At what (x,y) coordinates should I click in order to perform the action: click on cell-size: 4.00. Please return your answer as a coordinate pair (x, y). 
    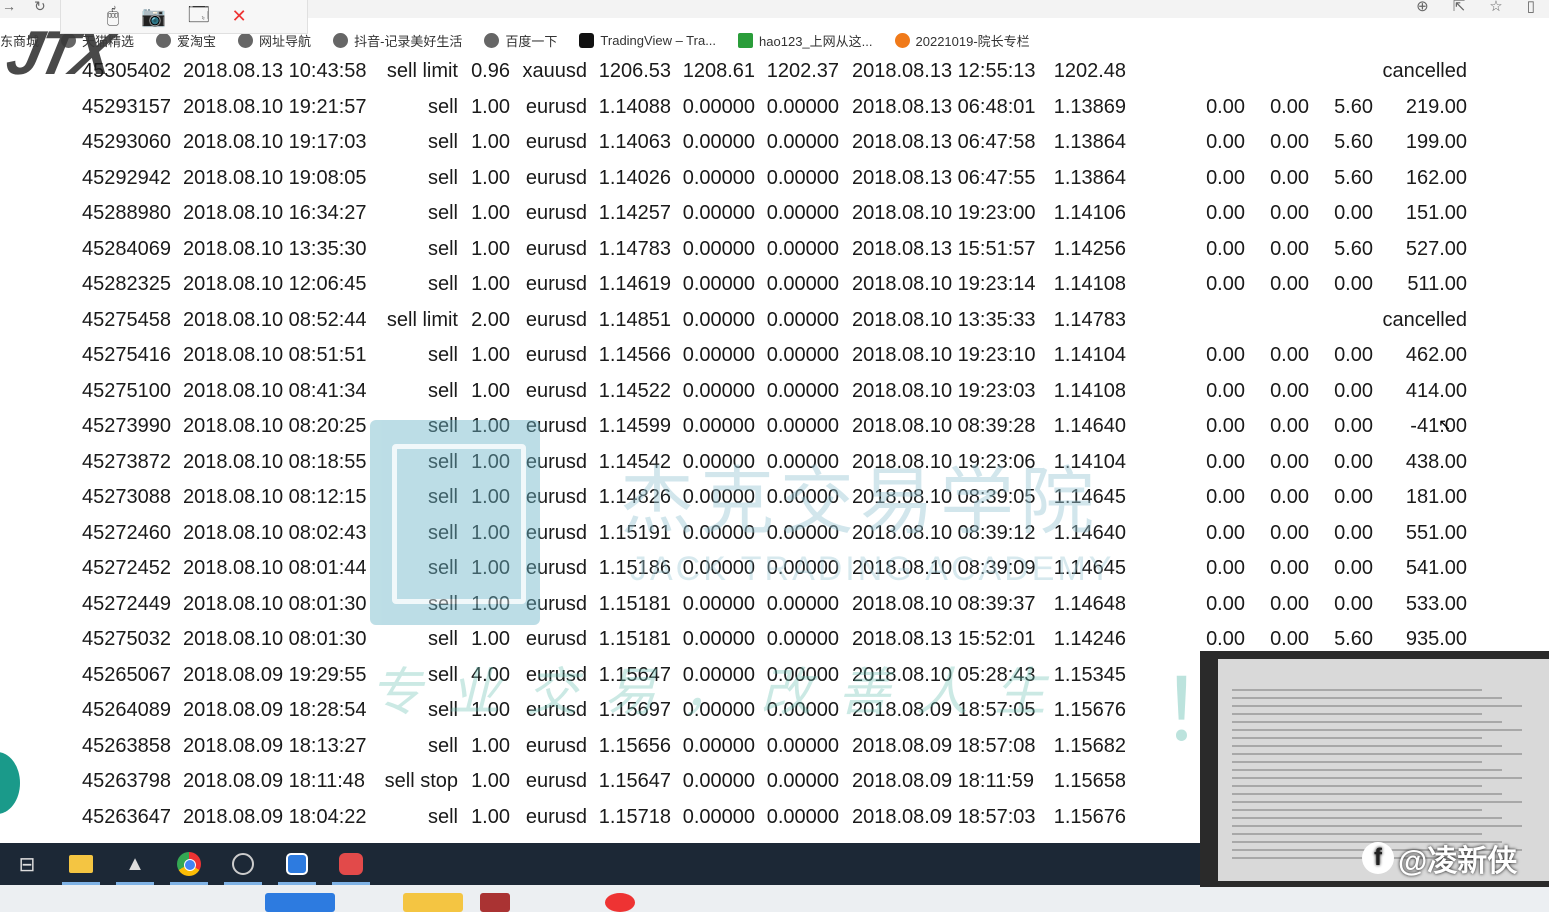
    Looking at the image, I should click on (490, 674).